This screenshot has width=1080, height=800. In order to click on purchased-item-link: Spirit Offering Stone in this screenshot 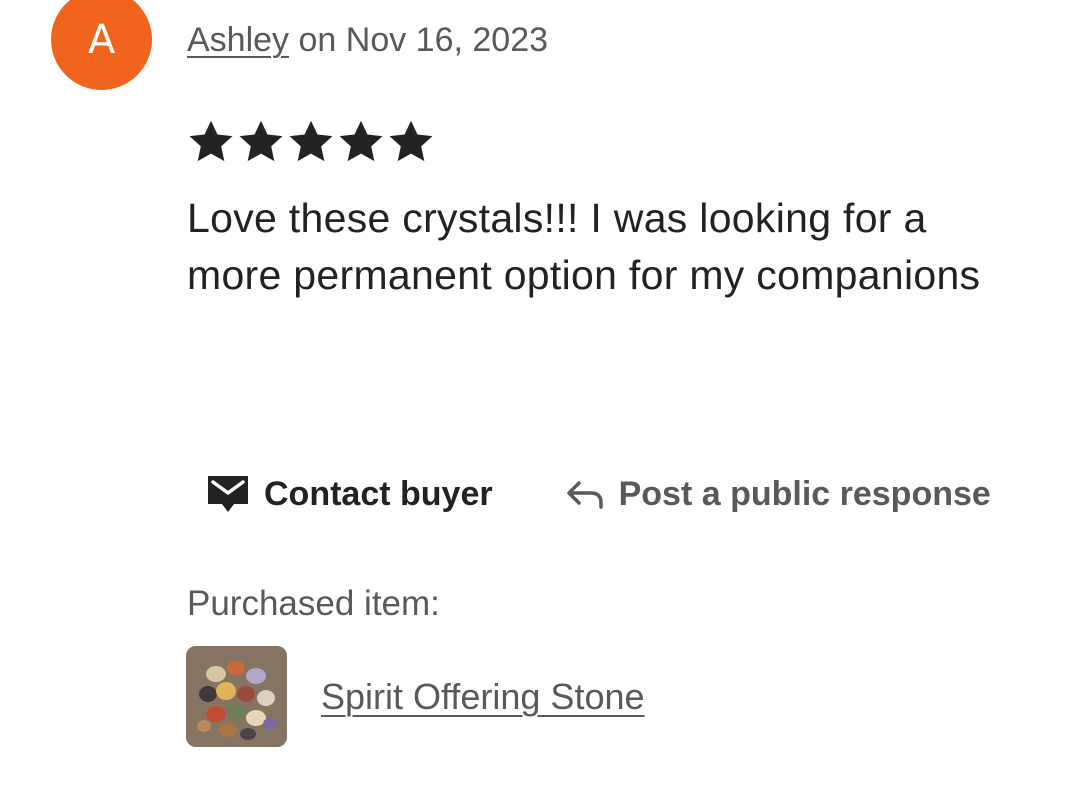, I will do `click(483, 697)`.